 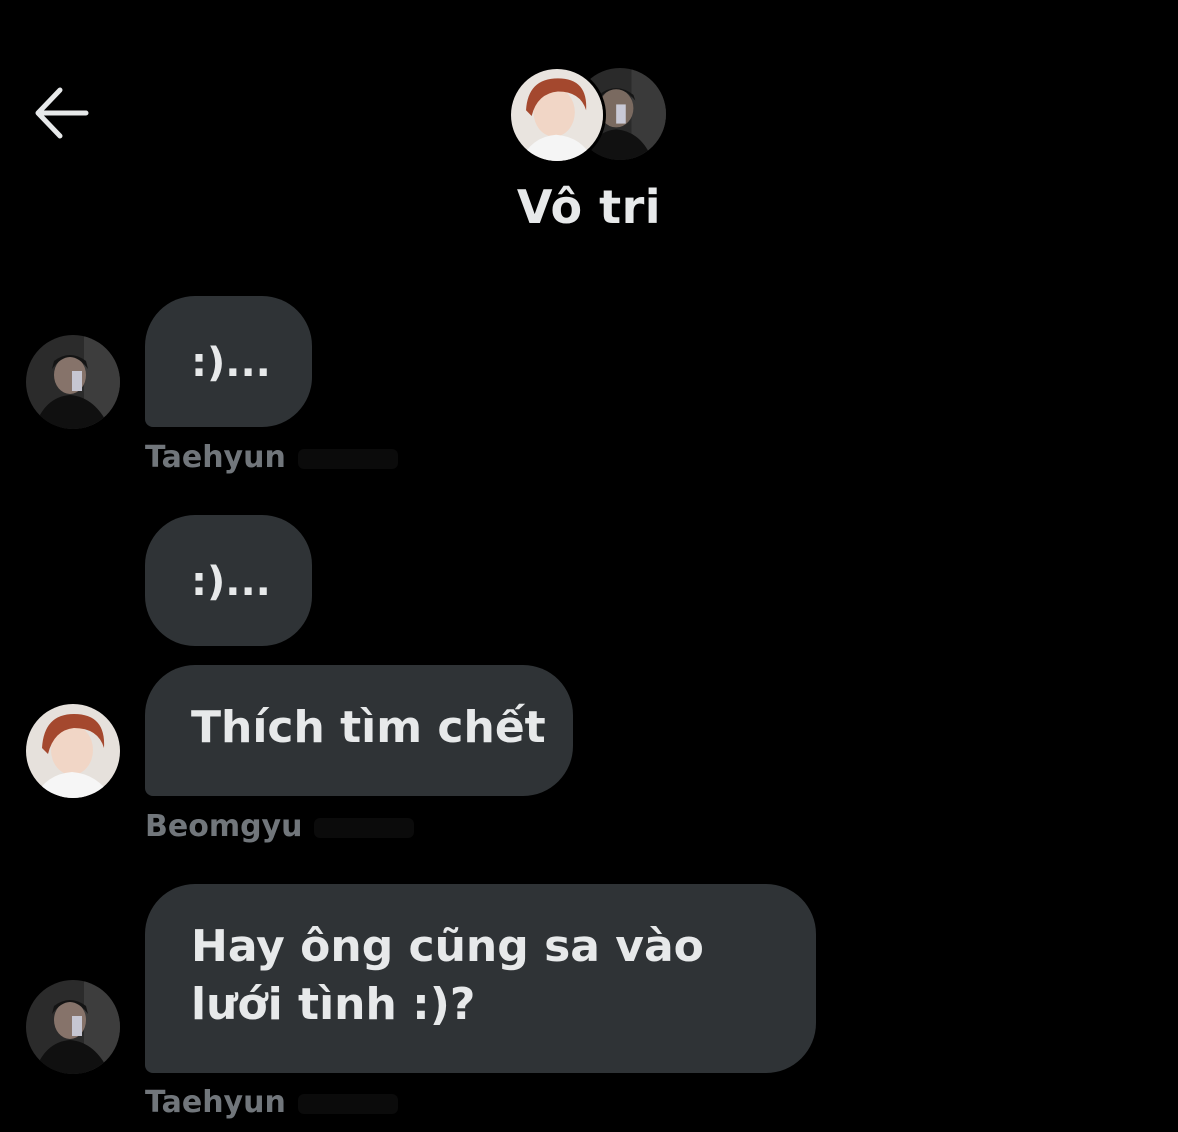 What do you see at coordinates (589, 207) in the screenshot?
I see `conversation-title: Vô tri` at bounding box center [589, 207].